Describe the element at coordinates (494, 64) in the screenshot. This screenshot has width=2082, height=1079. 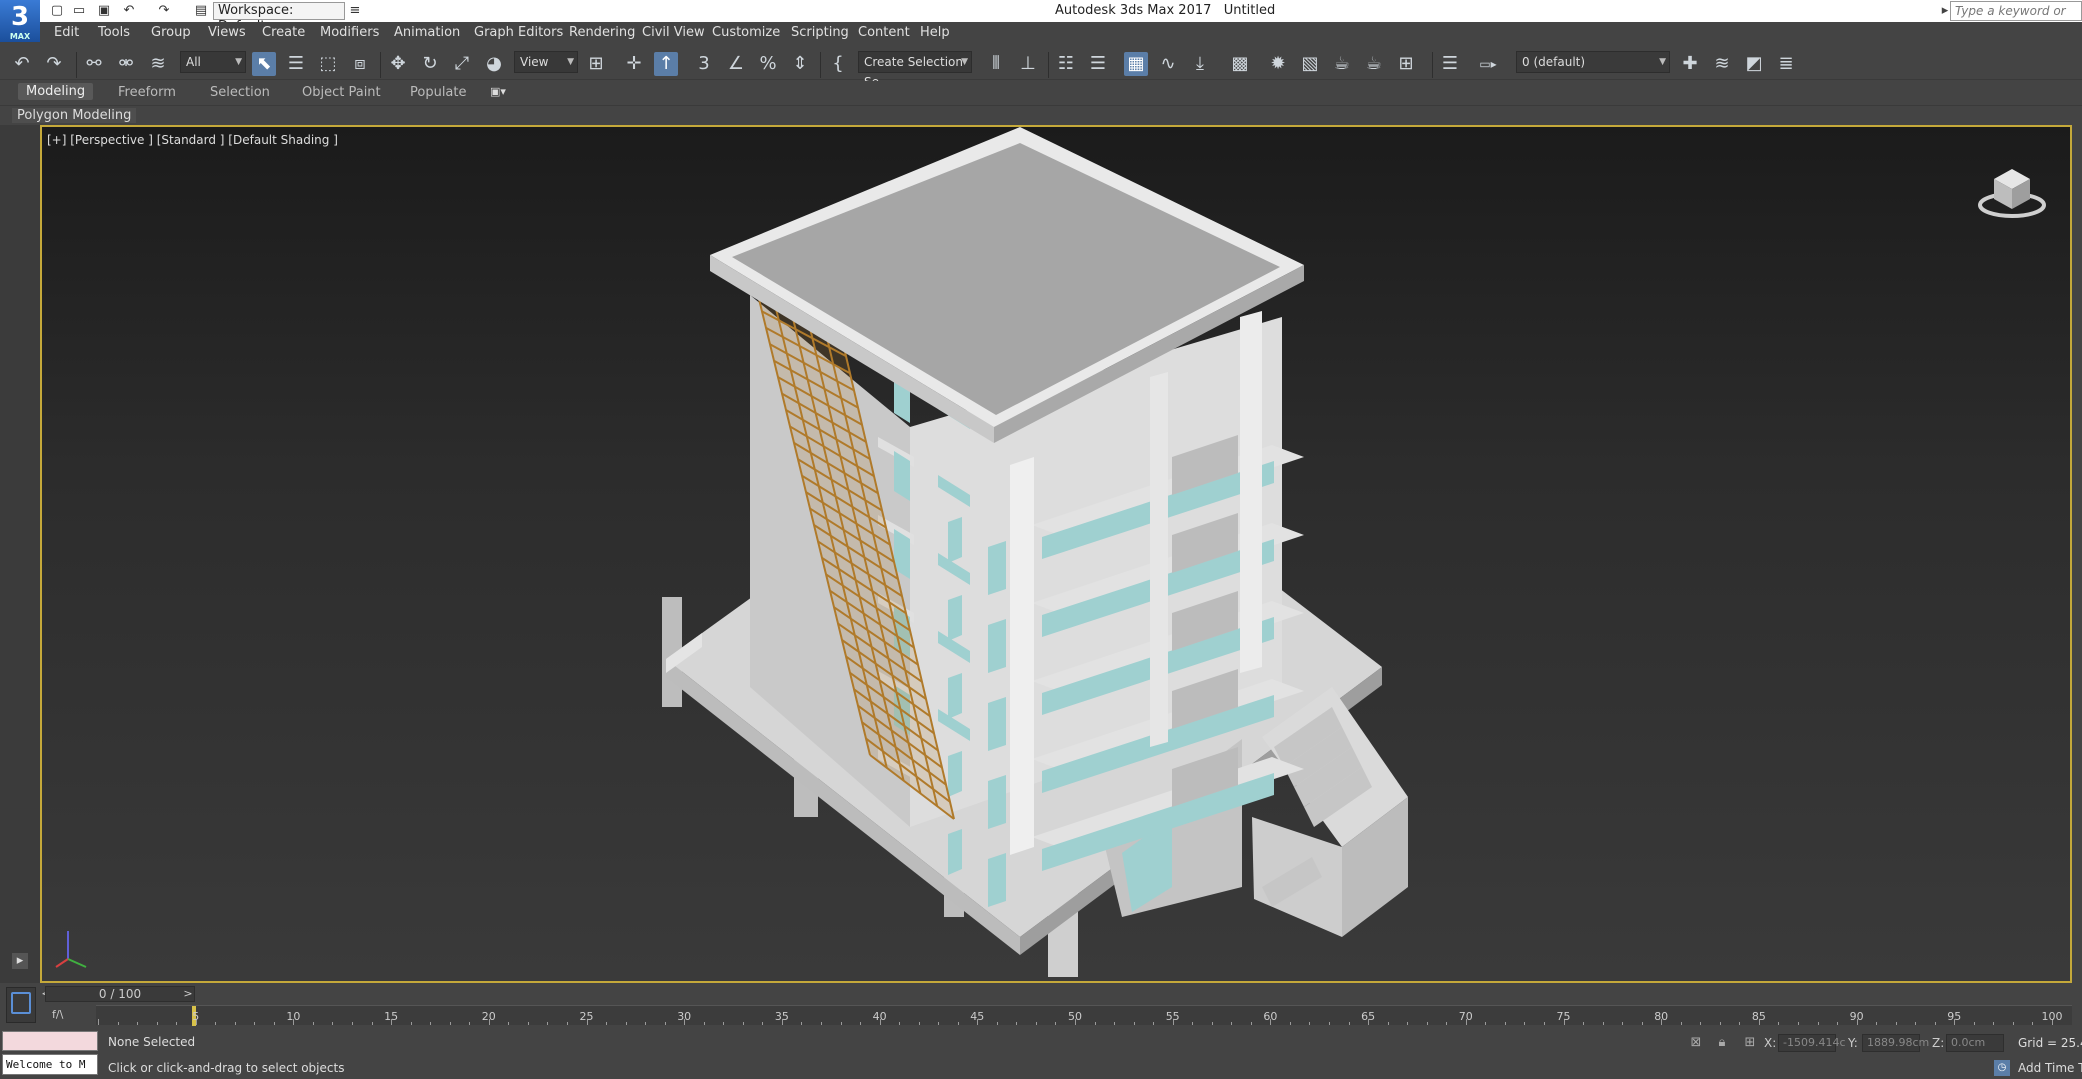
I see `place-icon: ◕` at that location.